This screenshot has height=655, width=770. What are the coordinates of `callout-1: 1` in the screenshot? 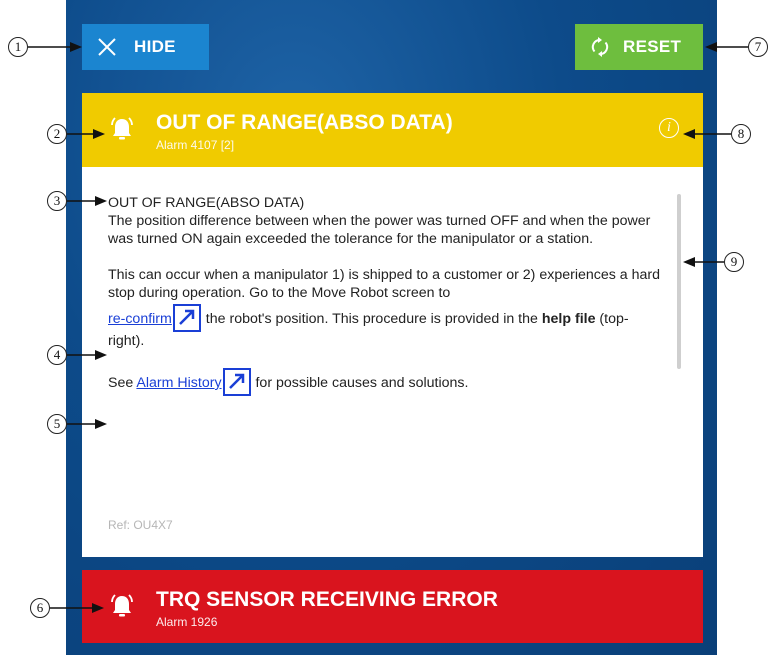 It's located at (18, 47).